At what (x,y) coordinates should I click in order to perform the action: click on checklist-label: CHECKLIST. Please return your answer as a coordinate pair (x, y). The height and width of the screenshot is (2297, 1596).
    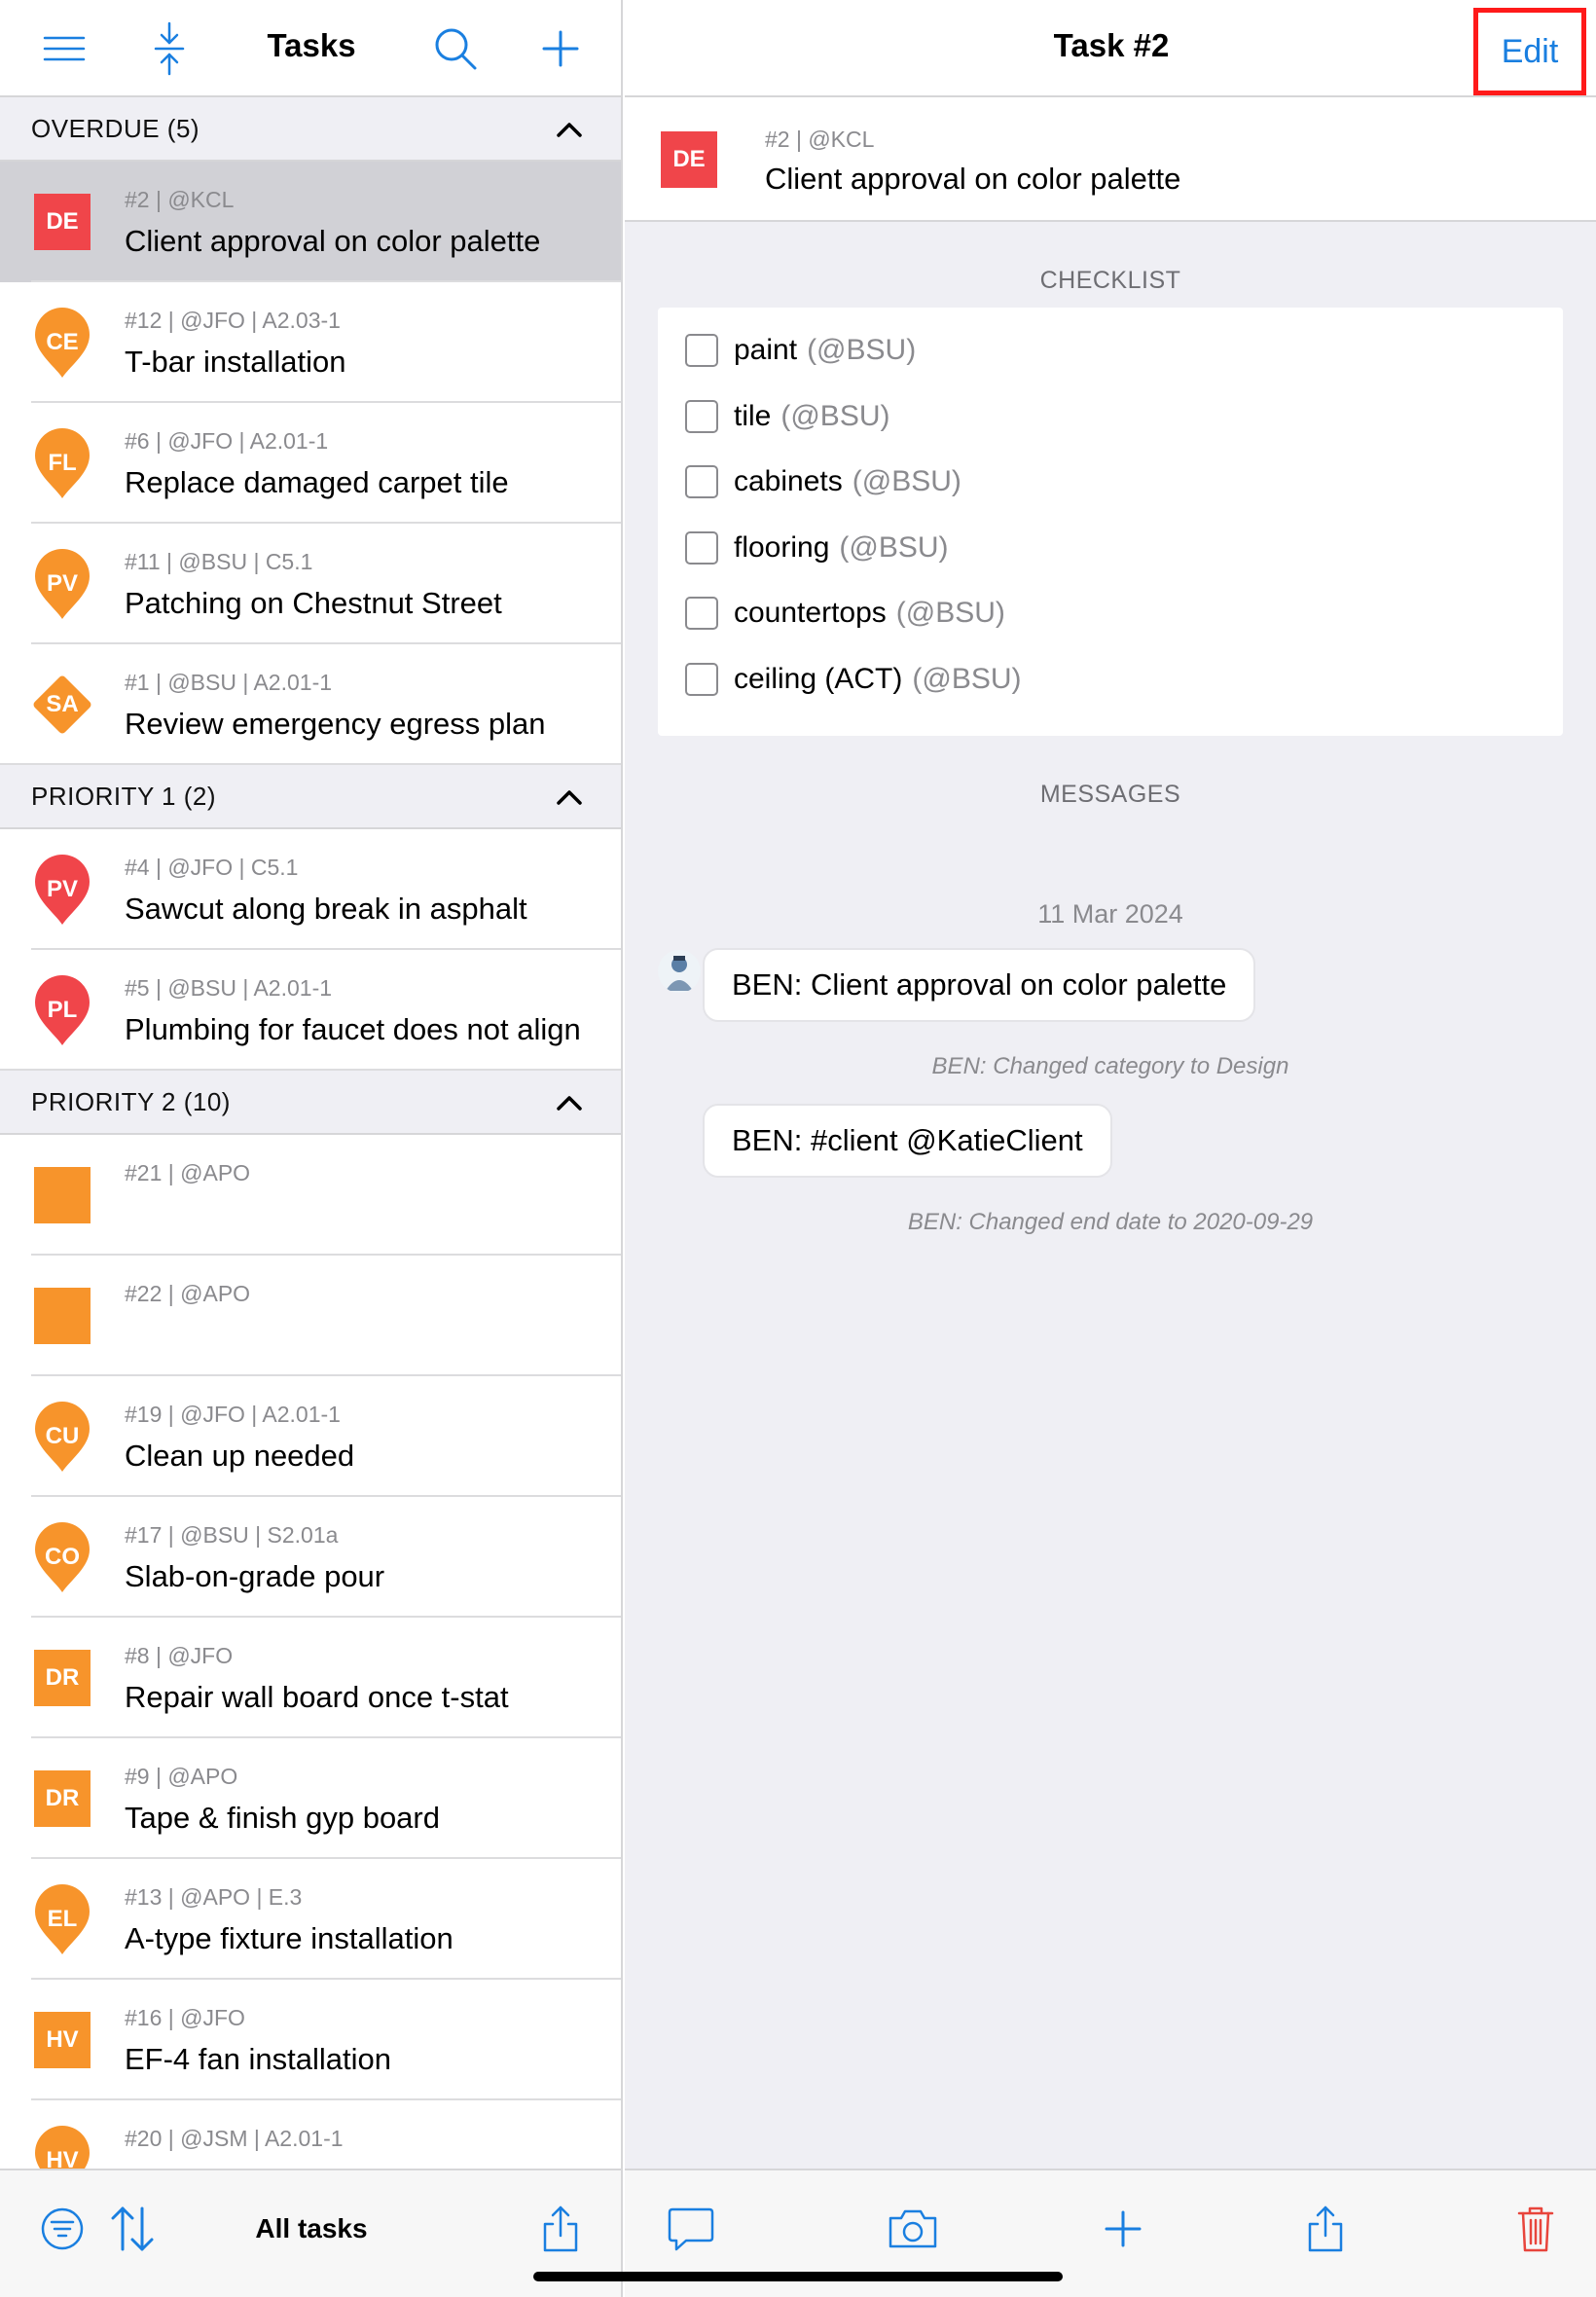
    Looking at the image, I should click on (1110, 280).